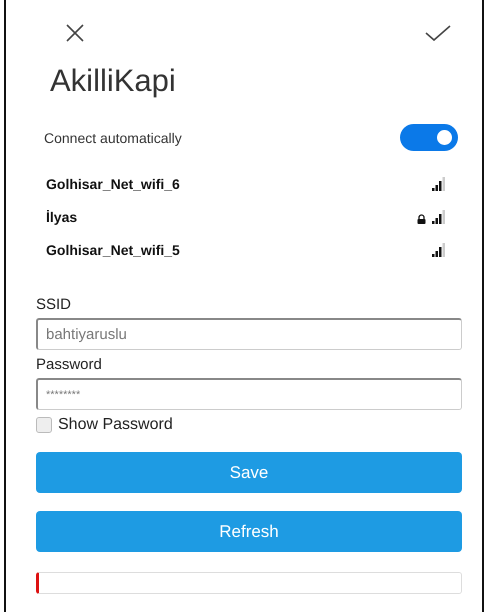 The image size is (488, 612). What do you see at coordinates (113, 138) in the screenshot?
I see `auto-connect-label: Connect automatically` at bounding box center [113, 138].